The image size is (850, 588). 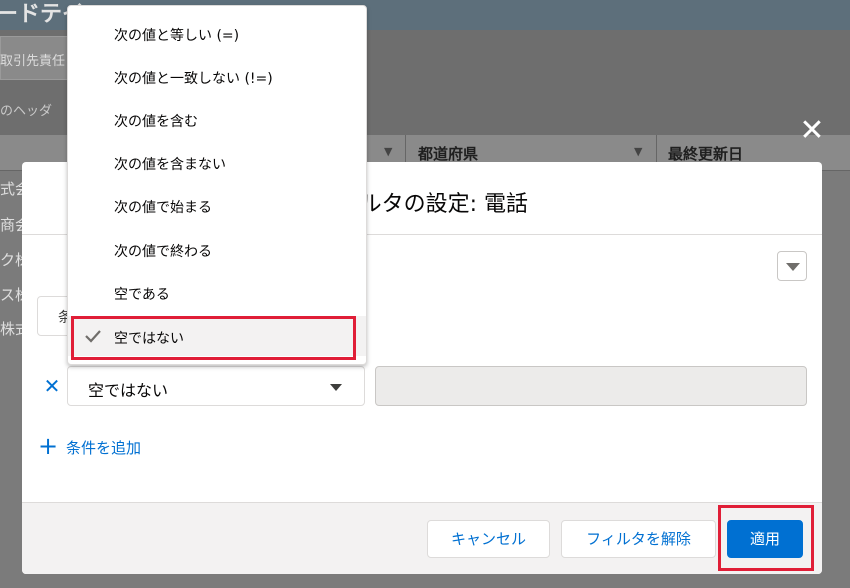 I want to click on menu-item-label: 次の値を含まない, so click(x=170, y=165).